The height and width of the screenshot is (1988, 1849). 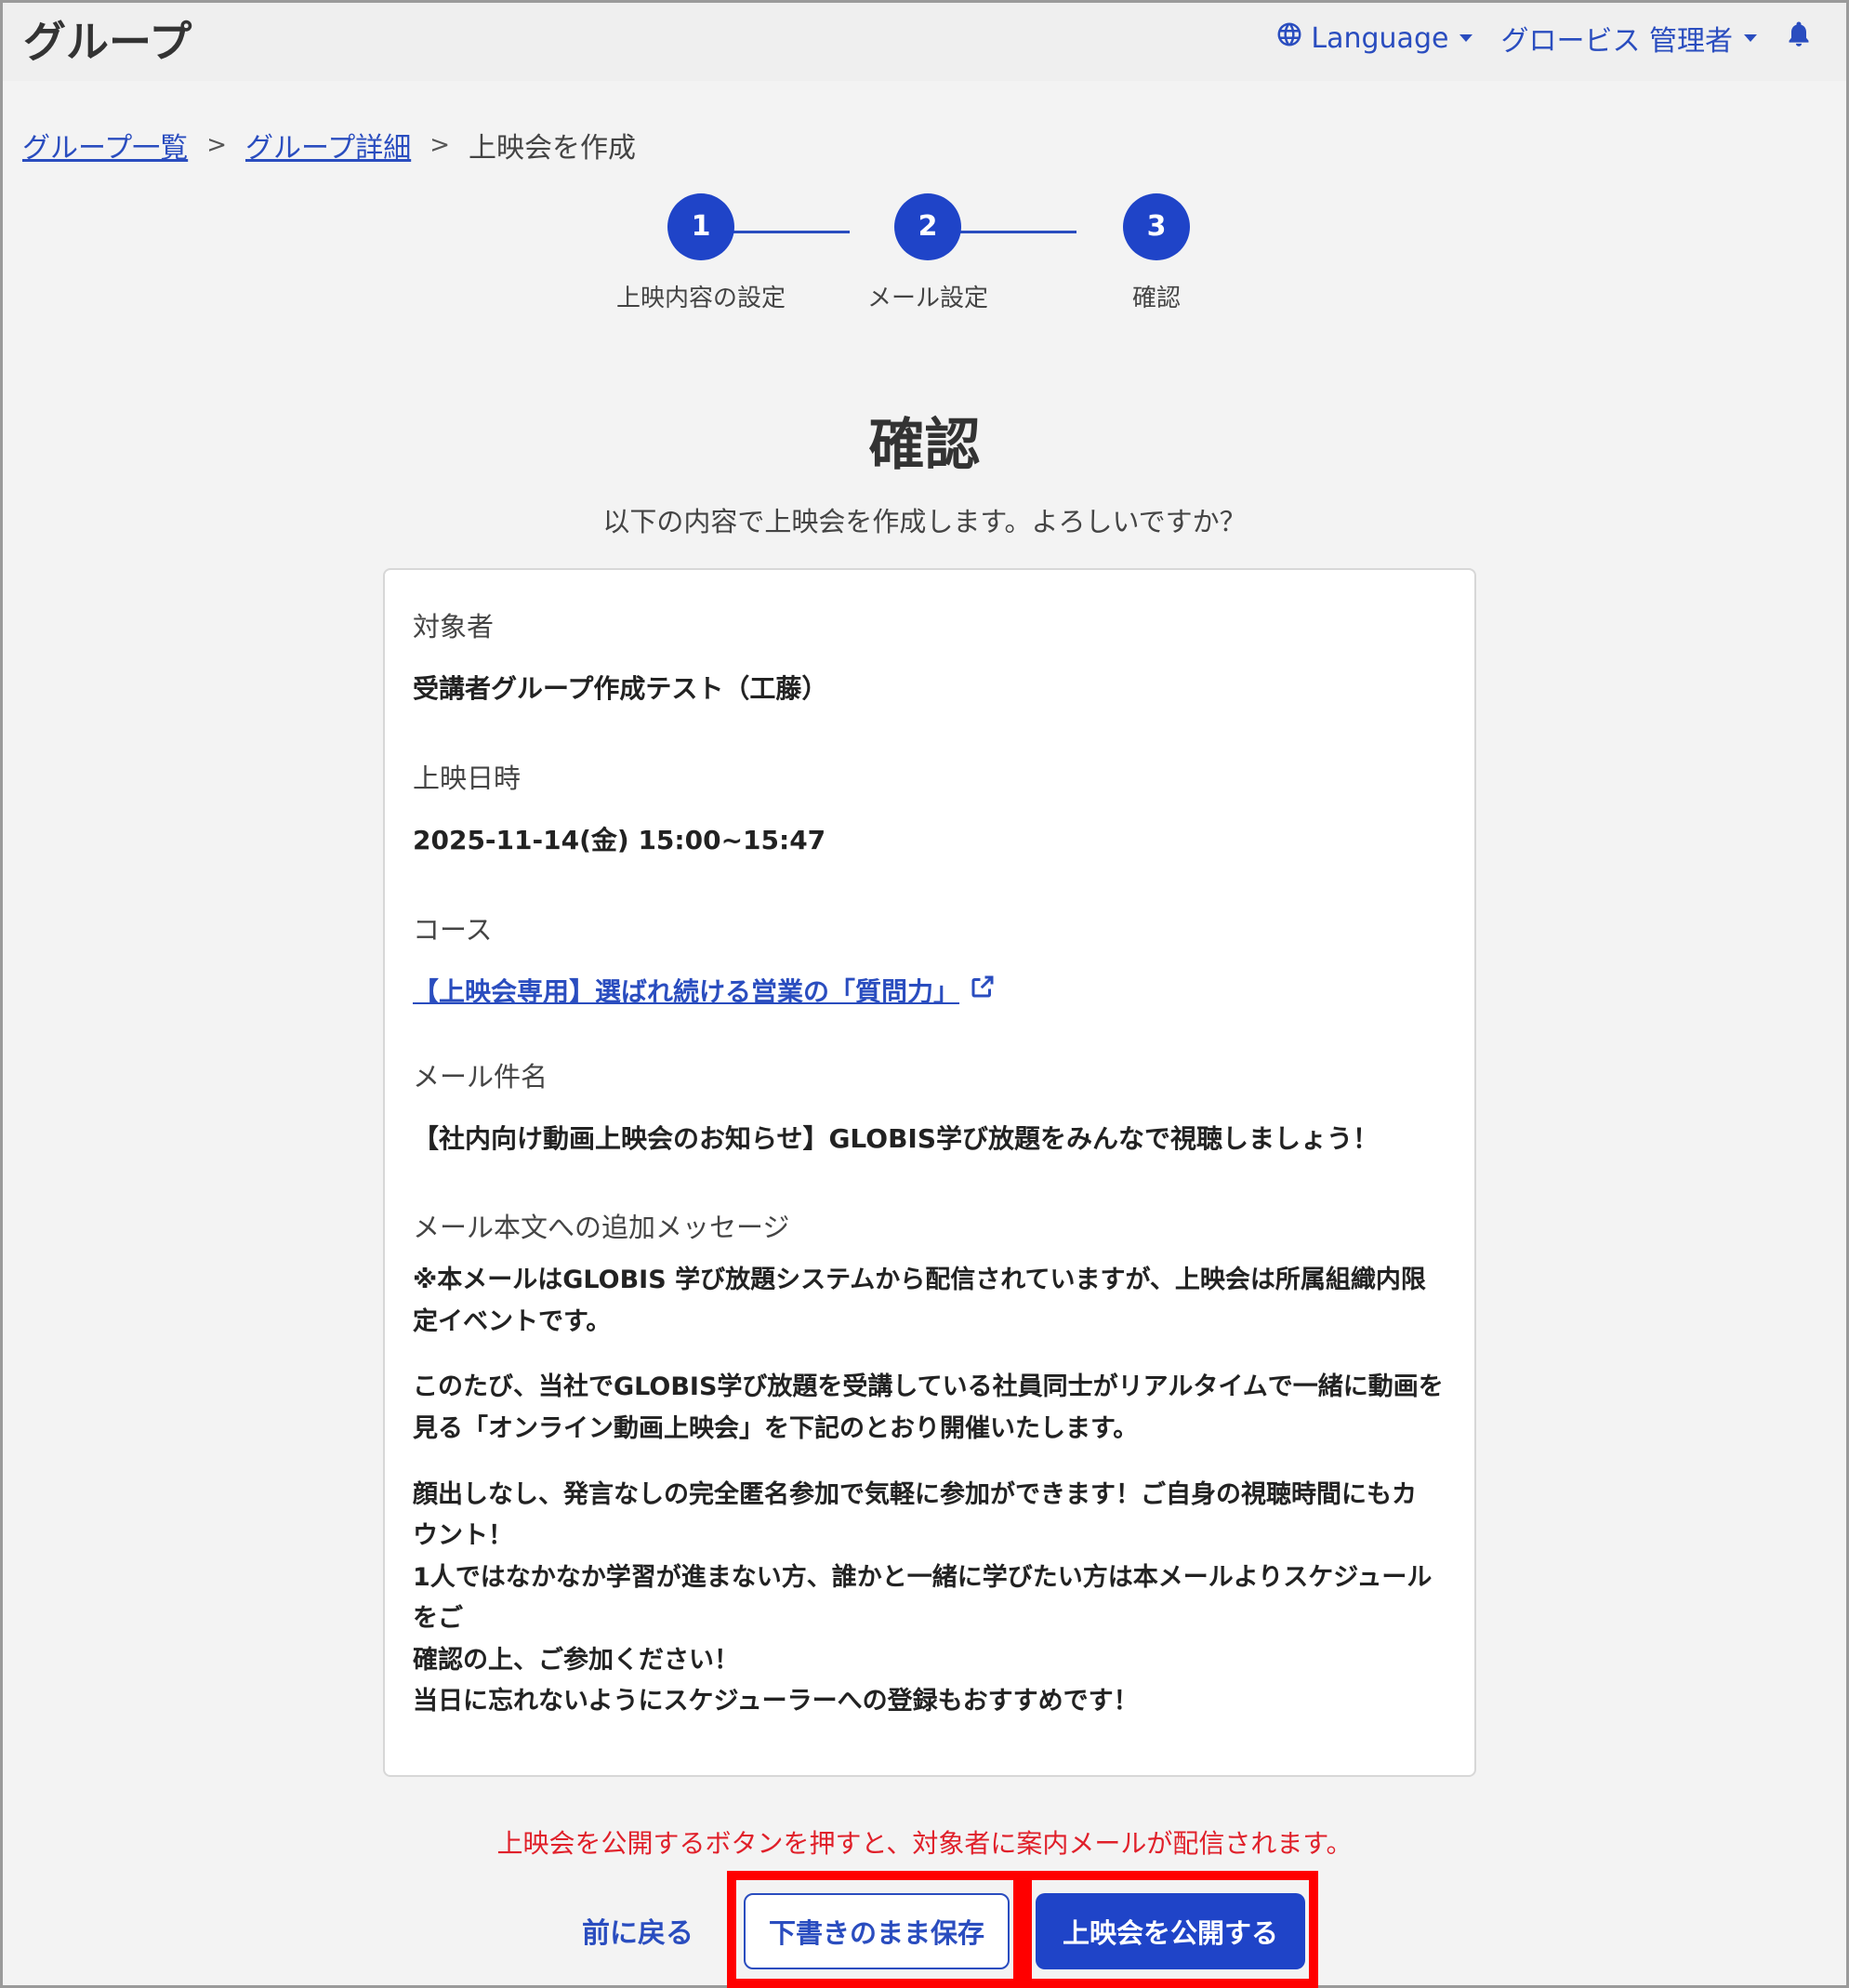 I want to click on publish-button: 上映会を公開する, so click(x=1170, y=1931).